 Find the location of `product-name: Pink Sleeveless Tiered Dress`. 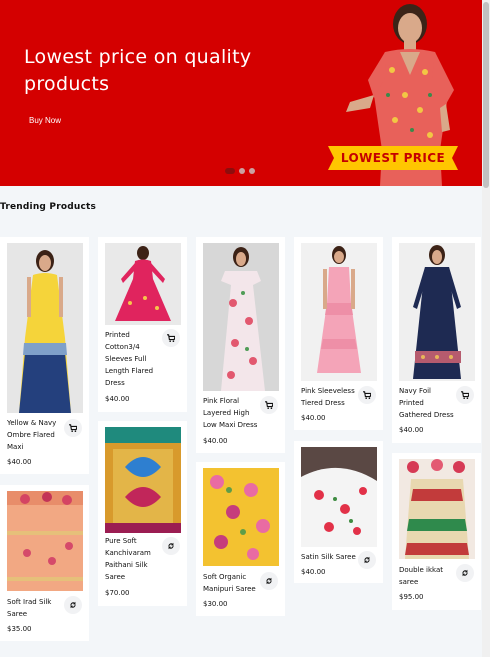

product-name: Pink Sleeveless Tiered Dress is located at coordinates (330, 397).